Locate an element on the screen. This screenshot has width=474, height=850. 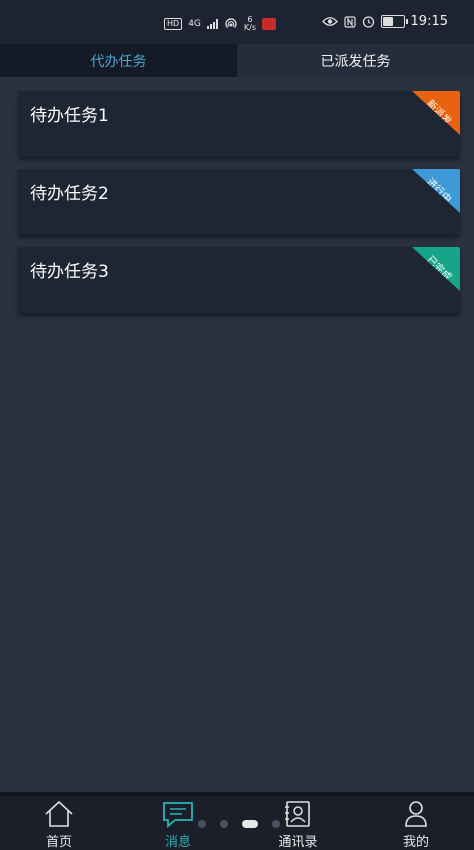
task-tabs: 代办任务 已派发任务 is located at coordinates (237, 60).